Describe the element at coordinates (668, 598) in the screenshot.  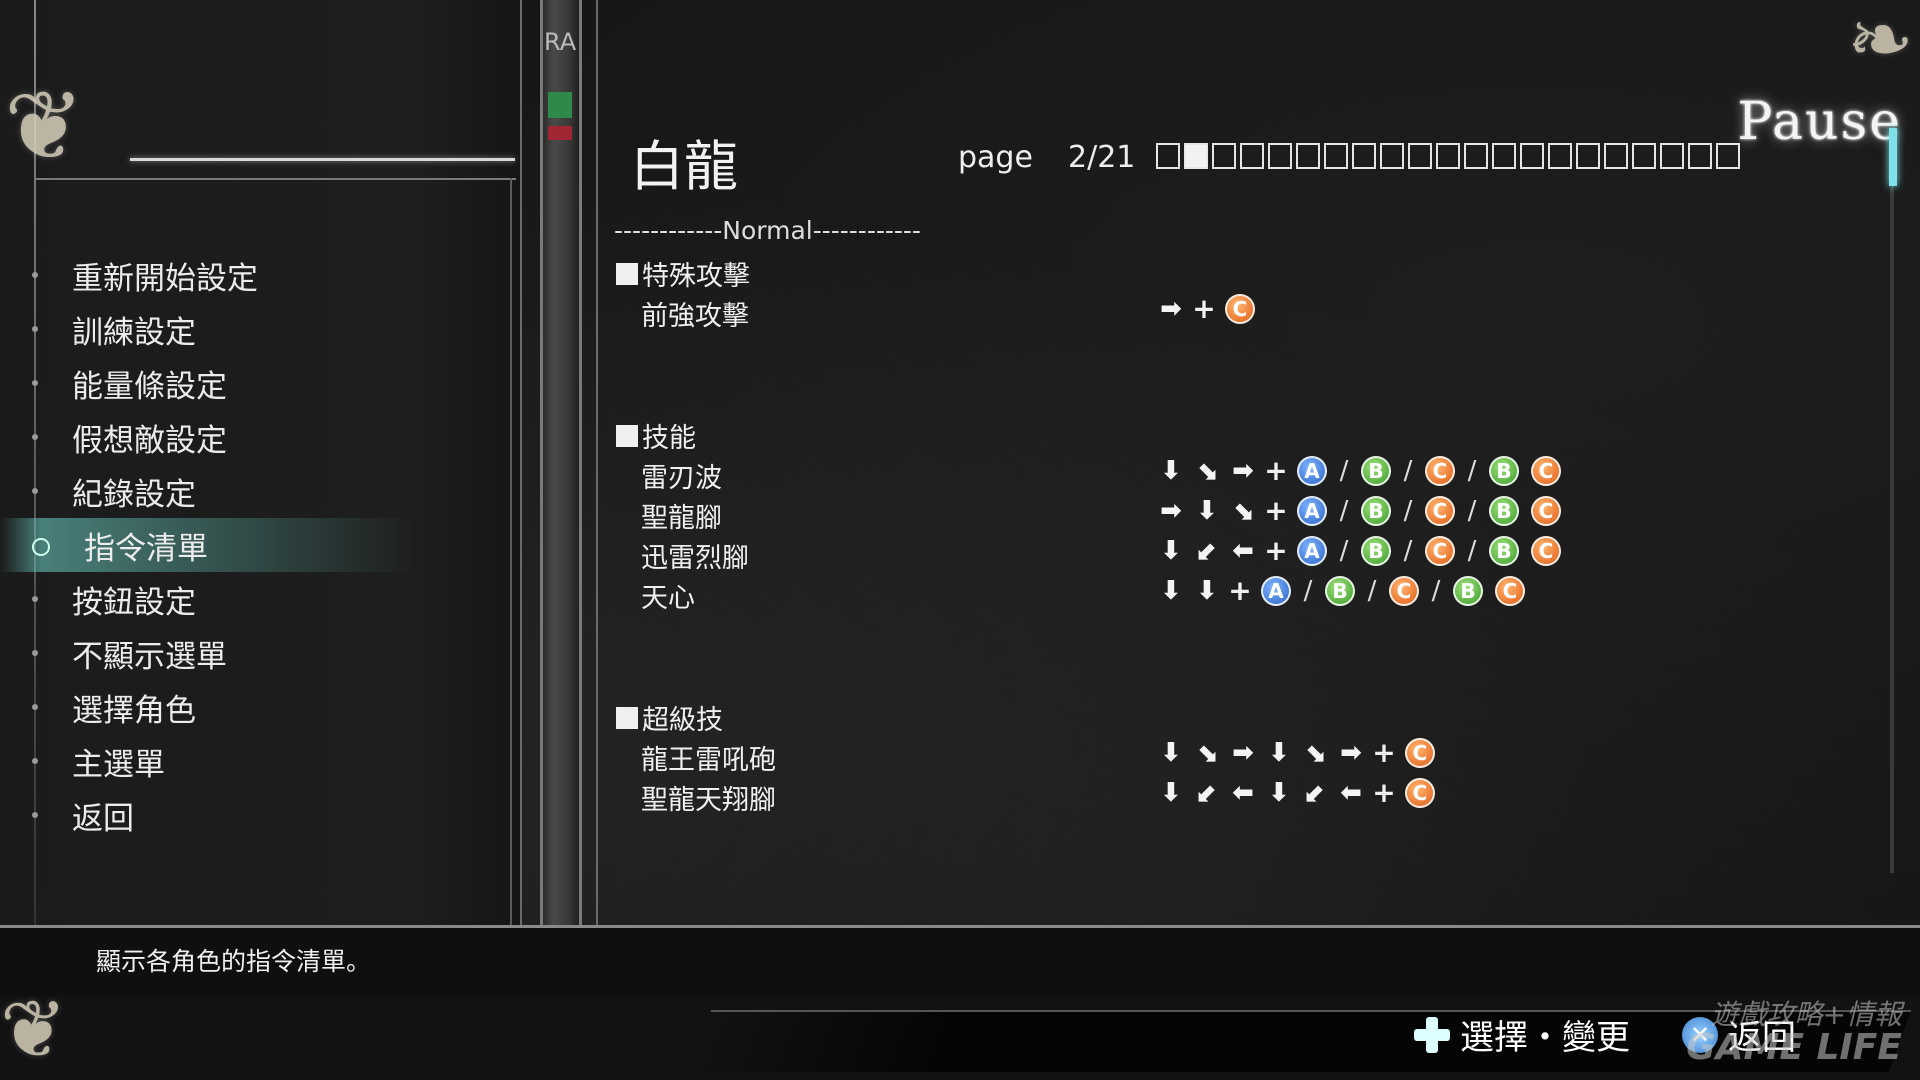
I see `command-name: 天心` at that location.